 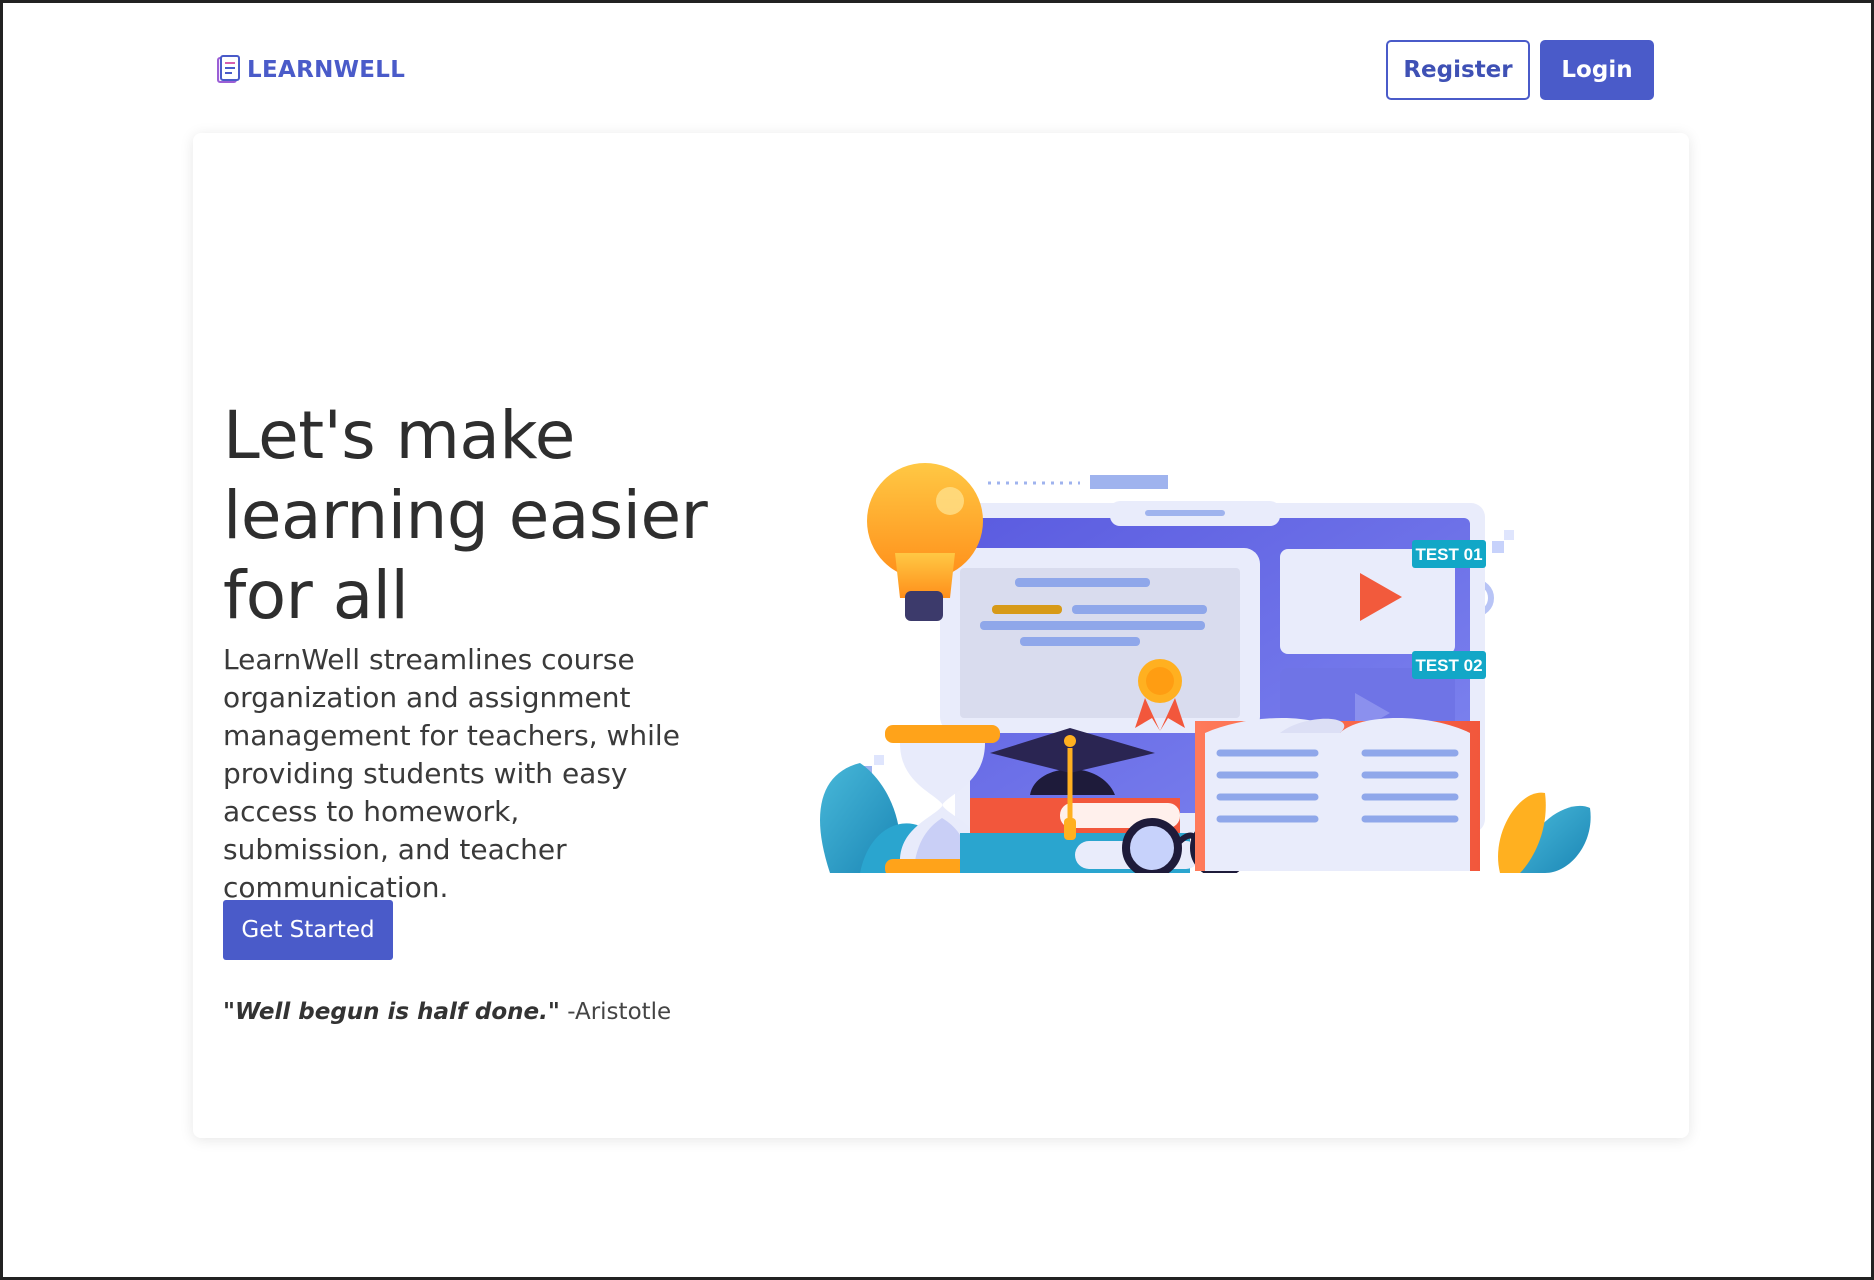 I want to click on get-started-button: Get Started, so click(x=308, y=930).